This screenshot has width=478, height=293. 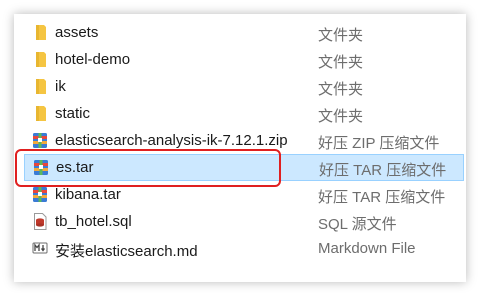 What do you see at coordinates (240, 113) in the screenshot?
I see `file-row-static: static 文件夹` at bounding box center [240, 113].